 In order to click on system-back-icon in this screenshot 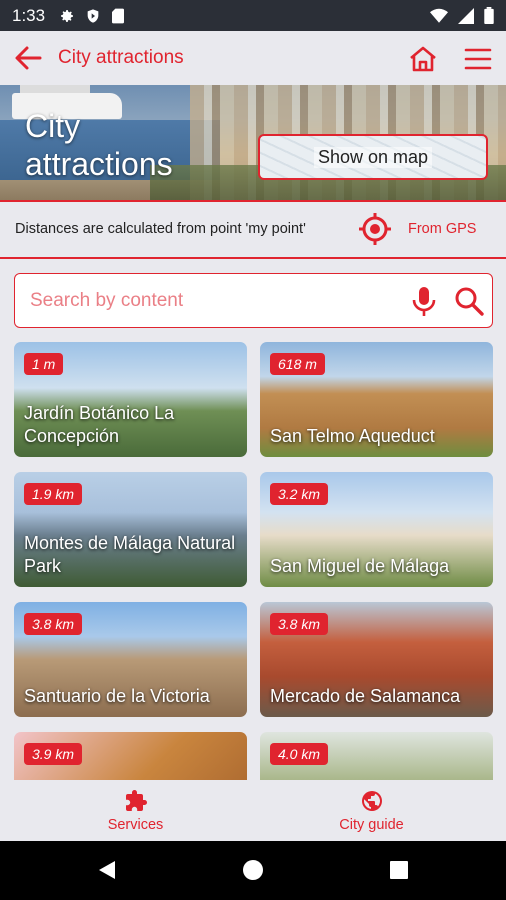, I will do `click(107, 870)`.